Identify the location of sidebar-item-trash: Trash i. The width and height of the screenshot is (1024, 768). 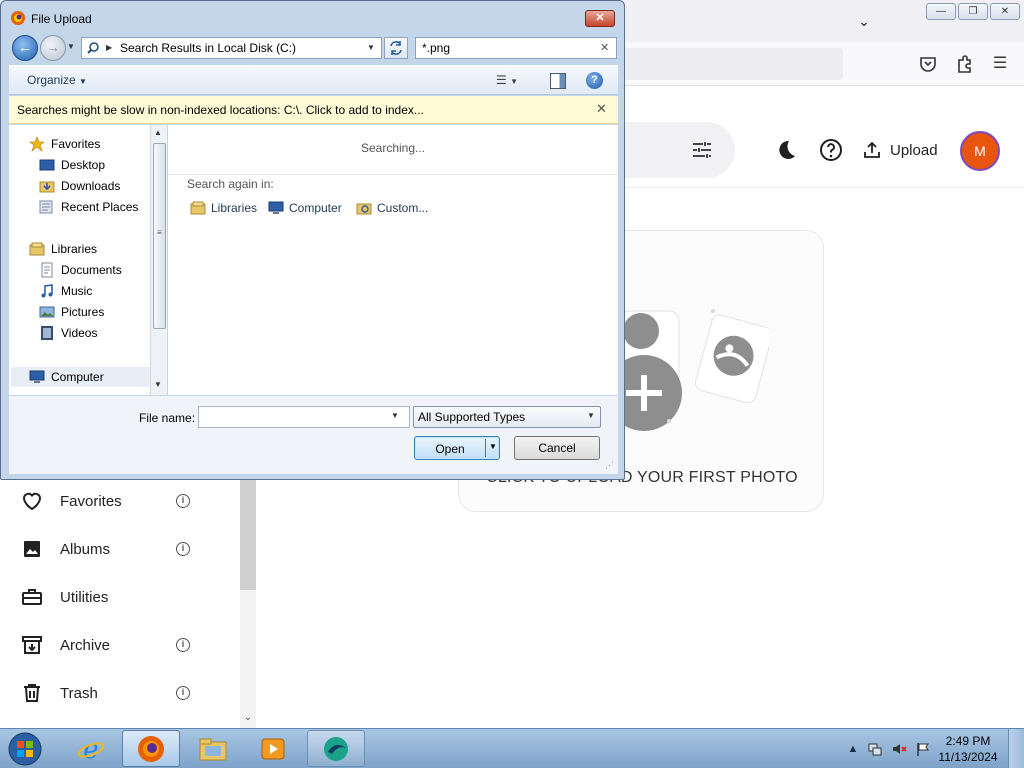
(110, 693).